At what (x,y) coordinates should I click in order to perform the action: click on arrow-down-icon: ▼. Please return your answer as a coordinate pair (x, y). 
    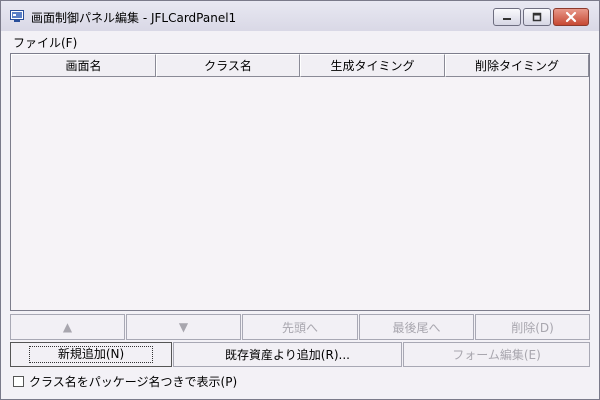
    Looking at the image, I should click on (183, 327).